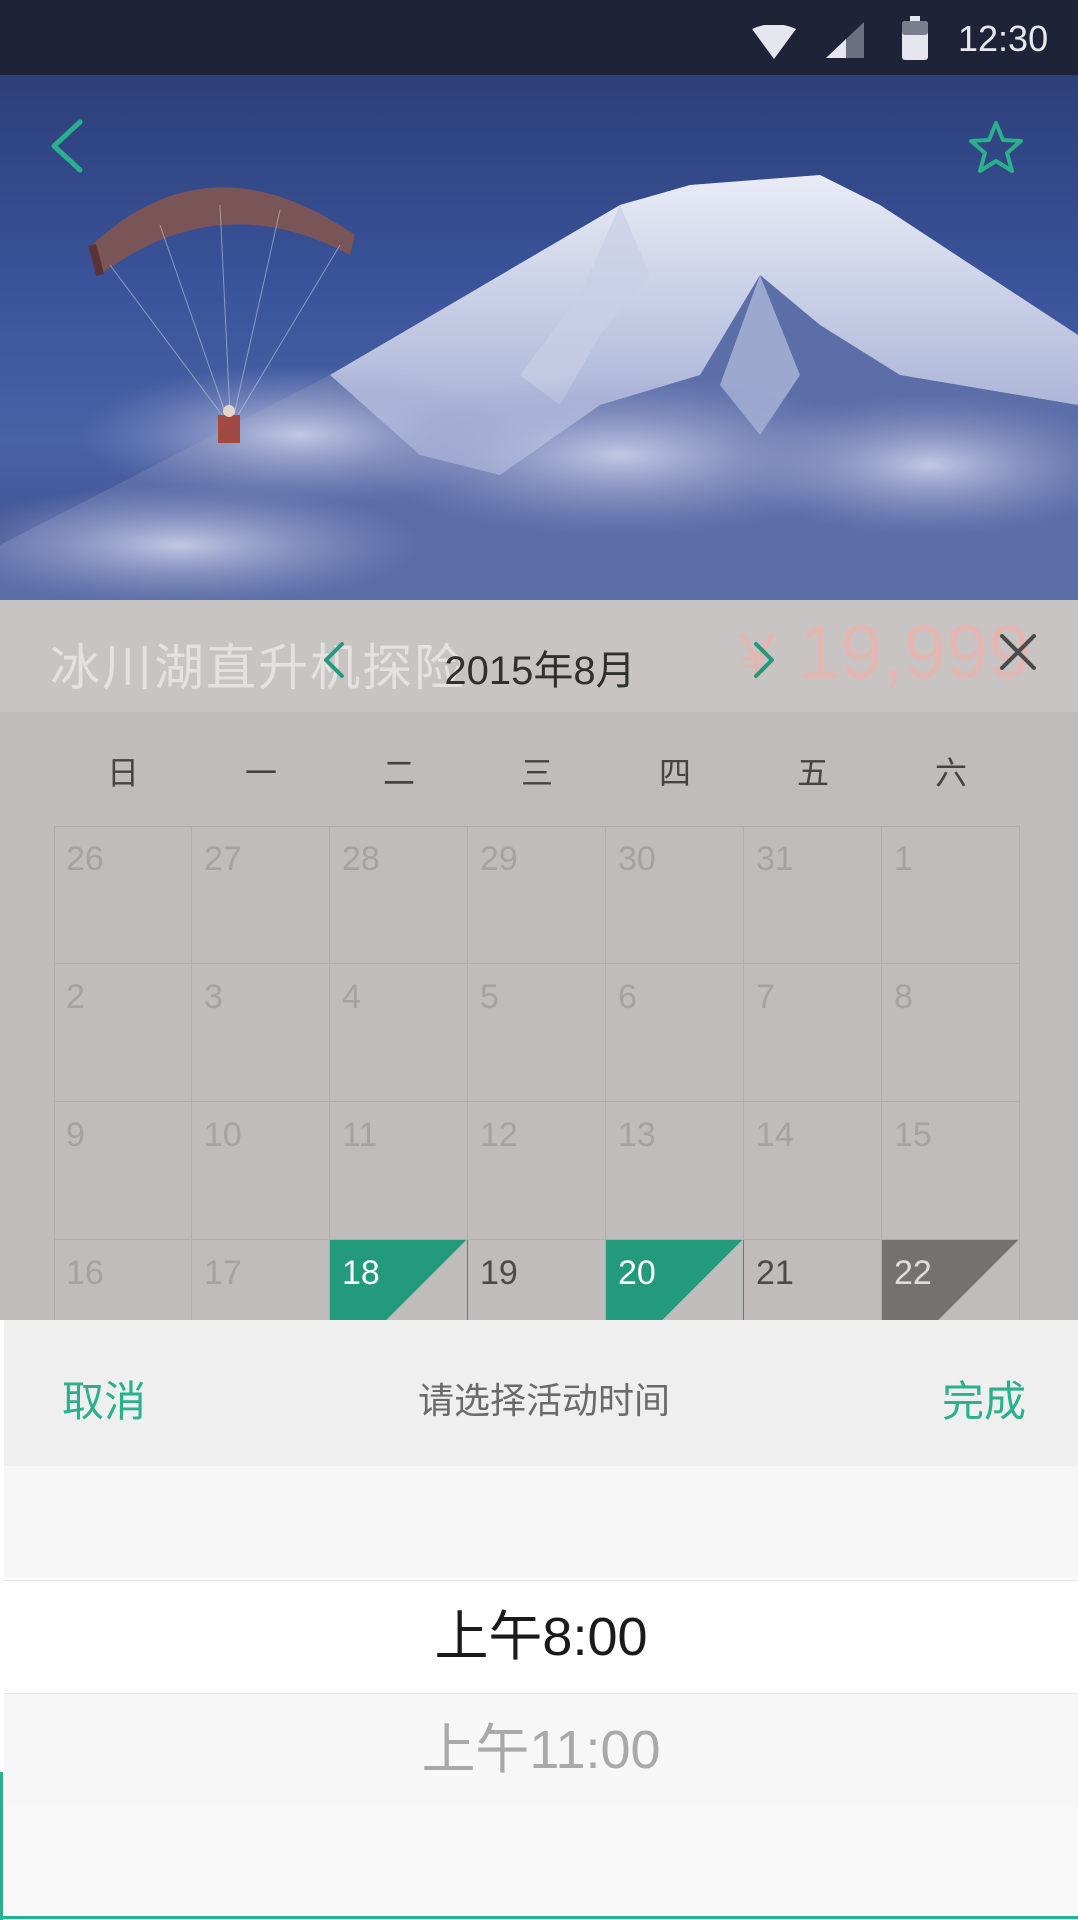 This screenshot has width=1078, height=1920. Describe the element at coordinates (541, 1750) in the screenshot. I see `picker-option: 上午11:00` at that location.